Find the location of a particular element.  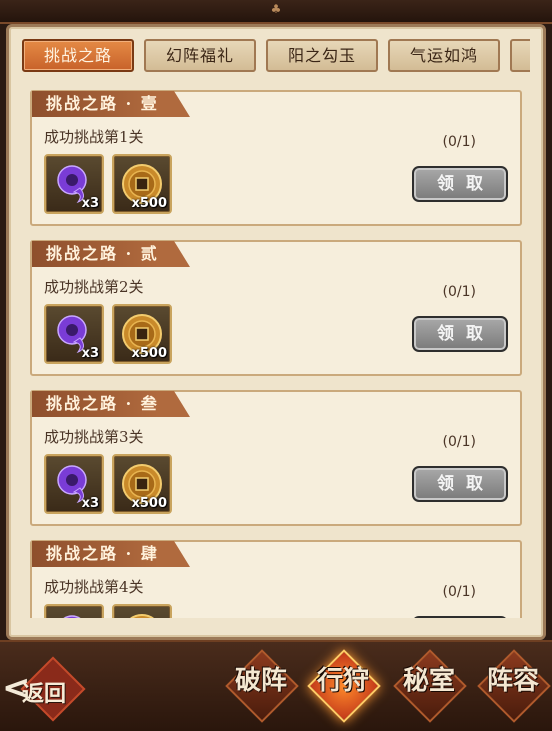

mission-title: 挑战之路 · 贰 is located at coordinates (111, 254).